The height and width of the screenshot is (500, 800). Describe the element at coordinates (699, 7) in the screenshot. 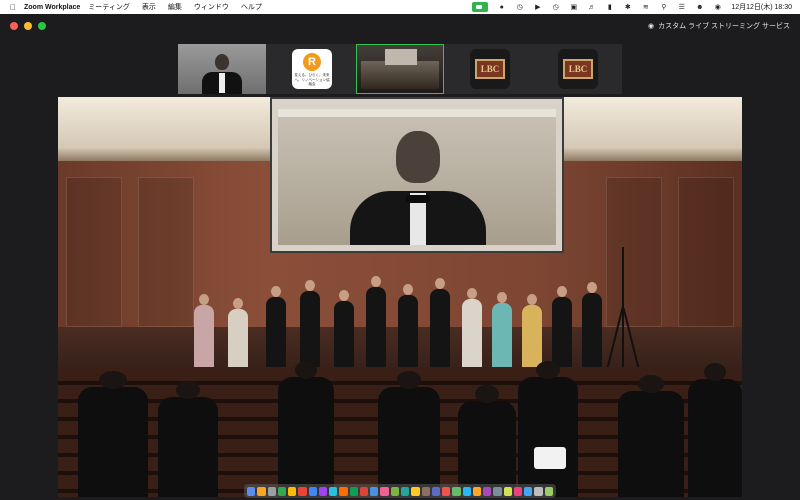

I see `user-icon: ☻` at that location.